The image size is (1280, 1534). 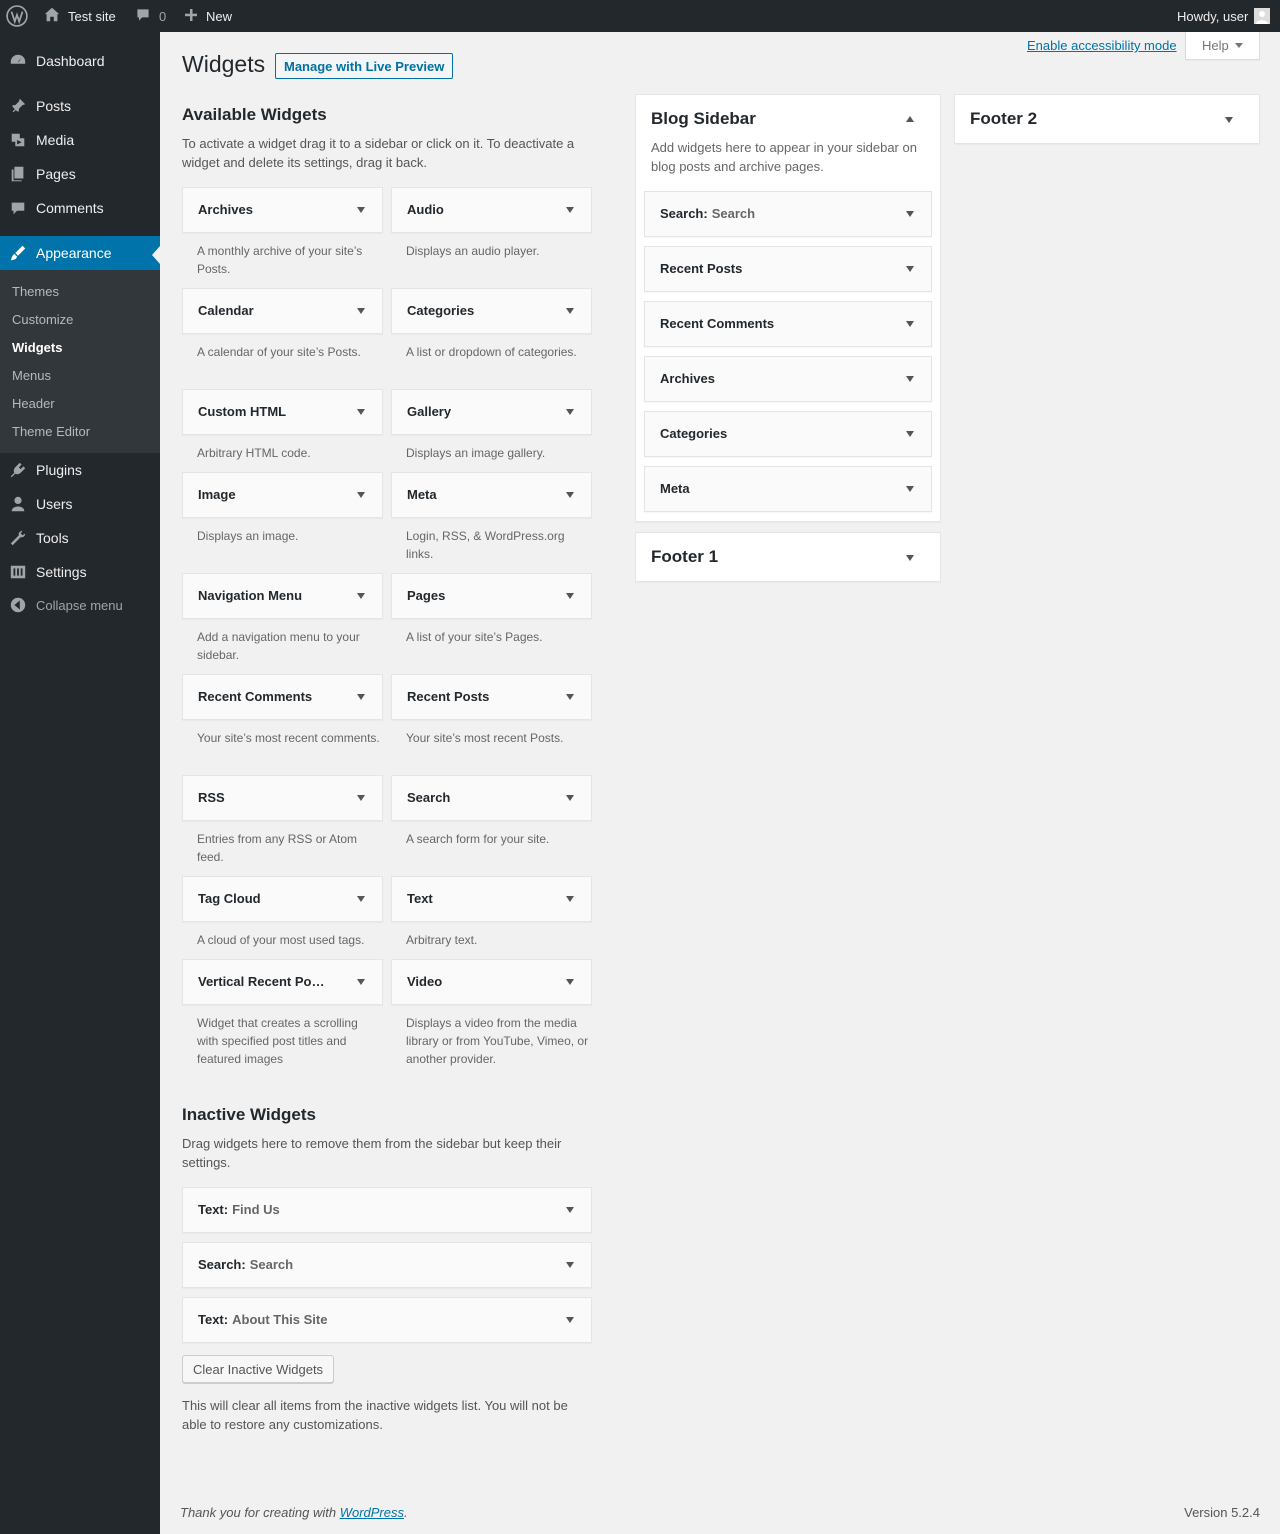 I want to click on menu-settings: Settings, so click(x=80, y=572).